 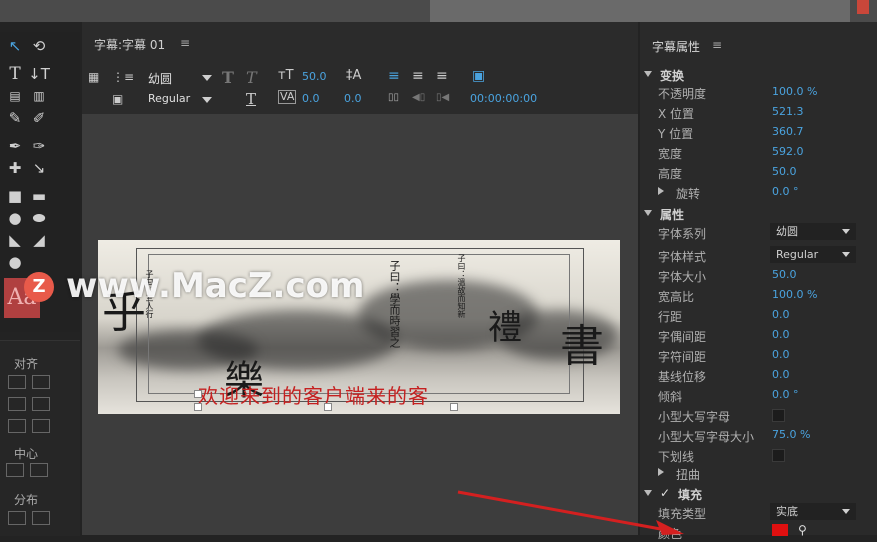 What do you see at coordinates (207, 100) in the screenshot?
I see `font-style-dropdown-icon` at bounding box center [207, 100].